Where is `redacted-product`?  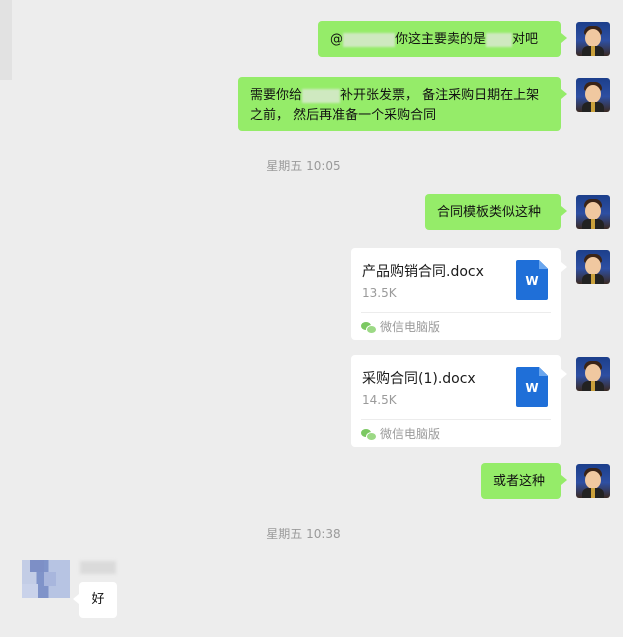 redacted-product is located at coordinates (499, 39).